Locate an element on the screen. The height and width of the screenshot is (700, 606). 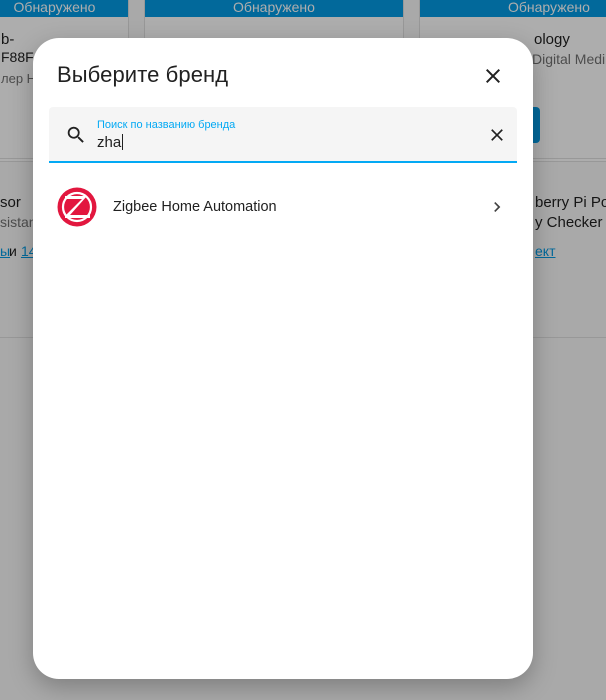
search-label: Поиск по названию бренда is located at coordinates (166, 125).